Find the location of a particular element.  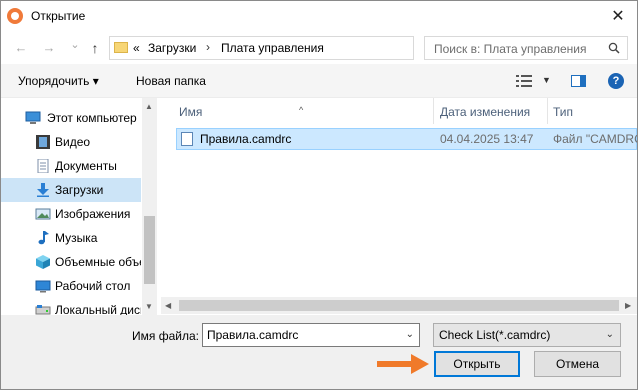

filename-dropdown-icon: ⌄ is located at coordinates (410, 334).